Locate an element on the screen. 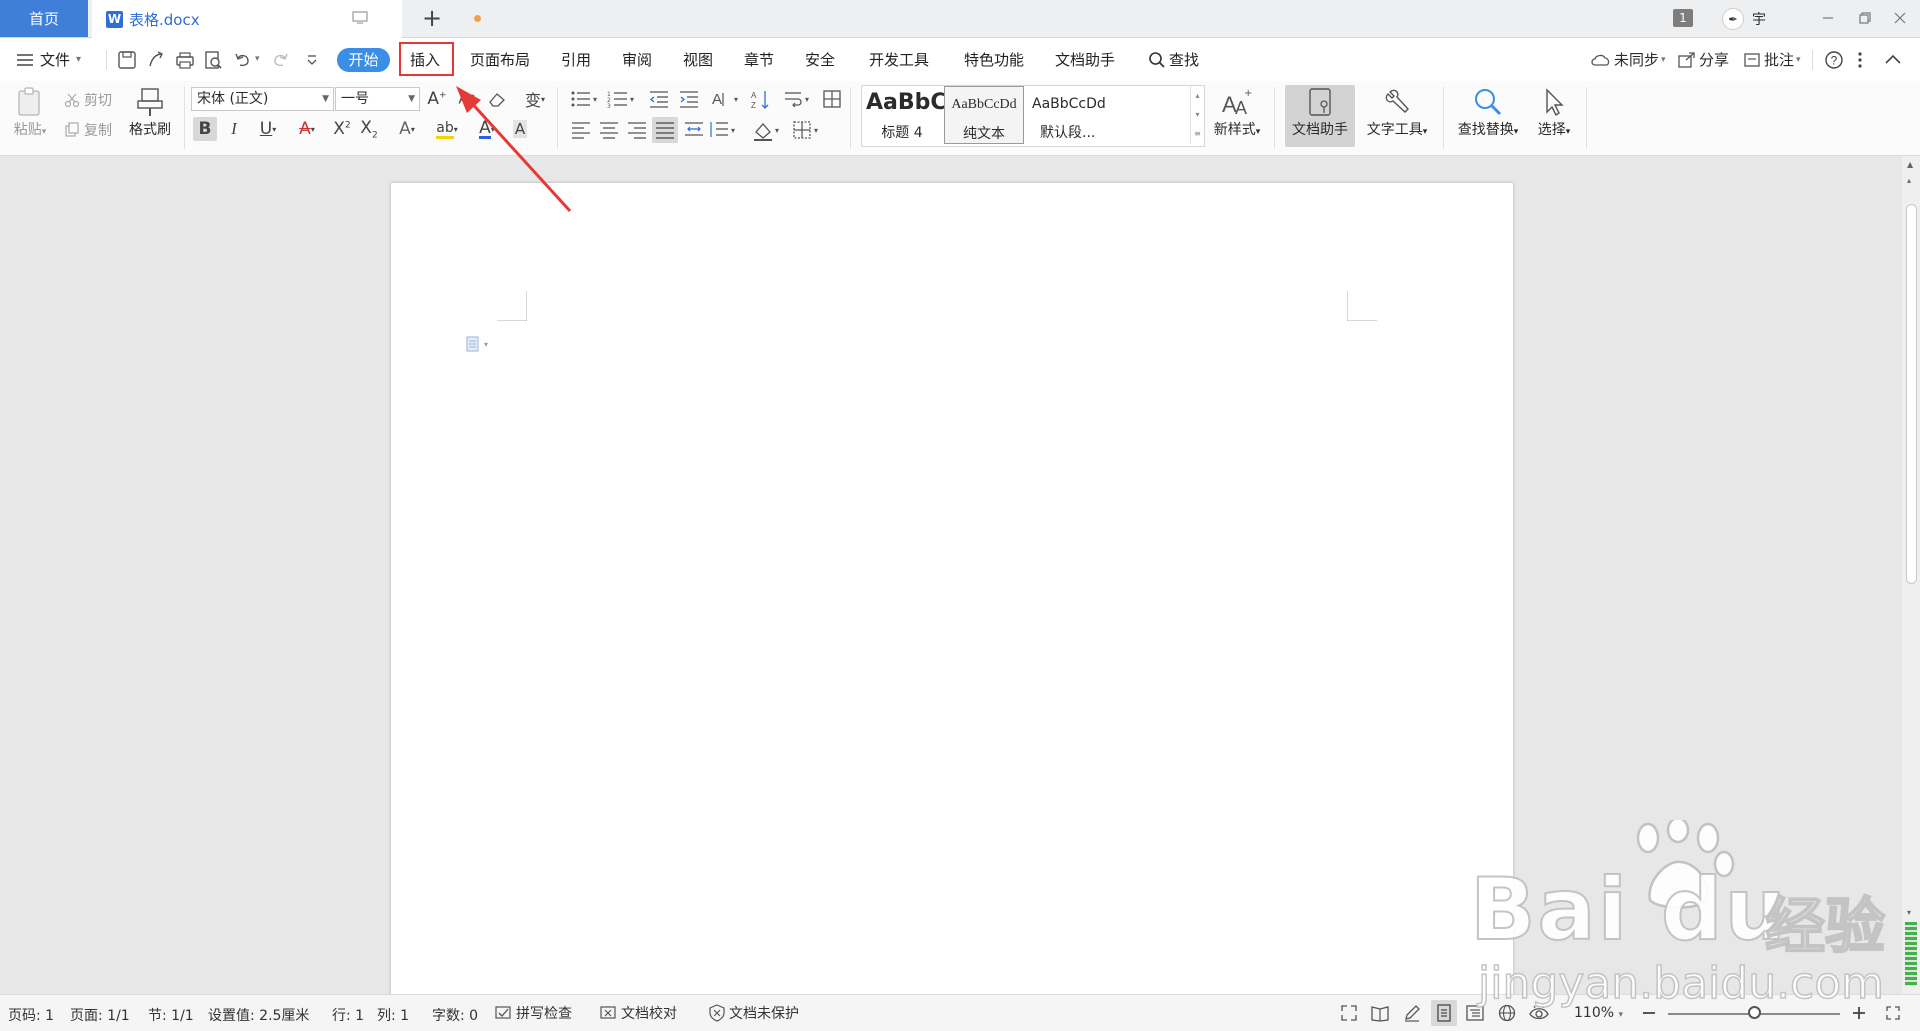 The height and width of the screenshot is (1031, 1920). style-plain-text: AaBbCcDd 纯文本 is located at coordinates (984, 115).